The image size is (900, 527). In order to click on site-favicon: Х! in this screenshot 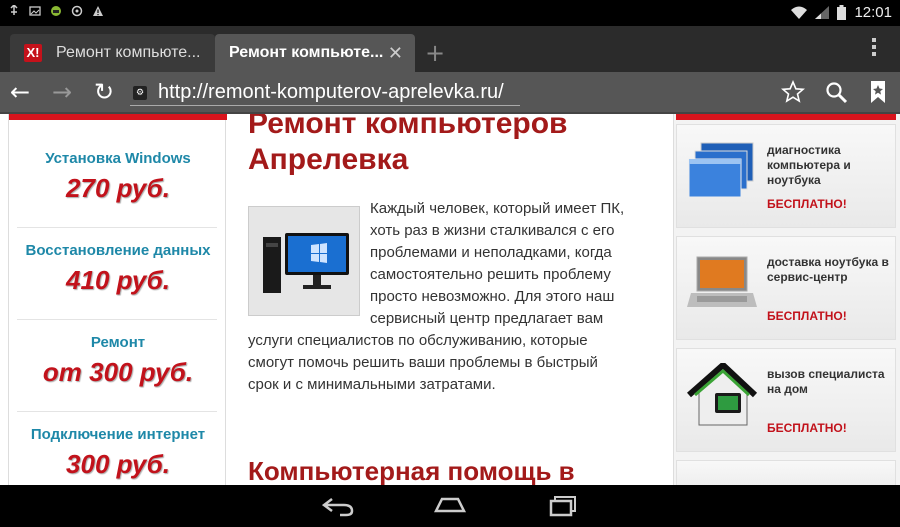, I will do `click(33, 53)`.